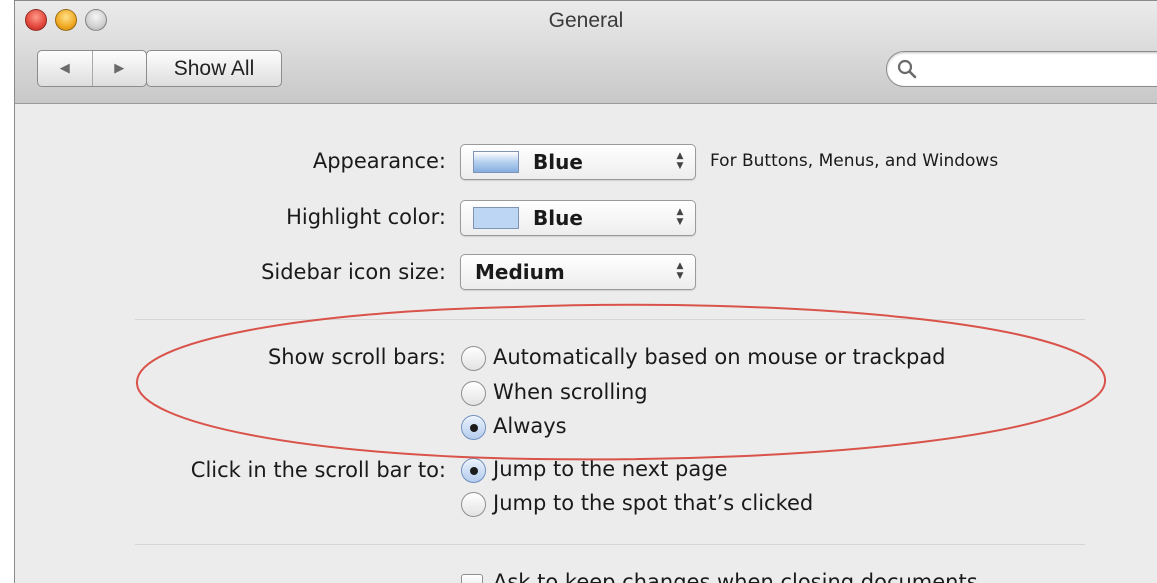 Image resolution: width=1157 pixels, height=583 pixels. Describe the element at coordinates (472, 578) in the screenshot. I see `ask-keep-changes-checkbox` at that location.